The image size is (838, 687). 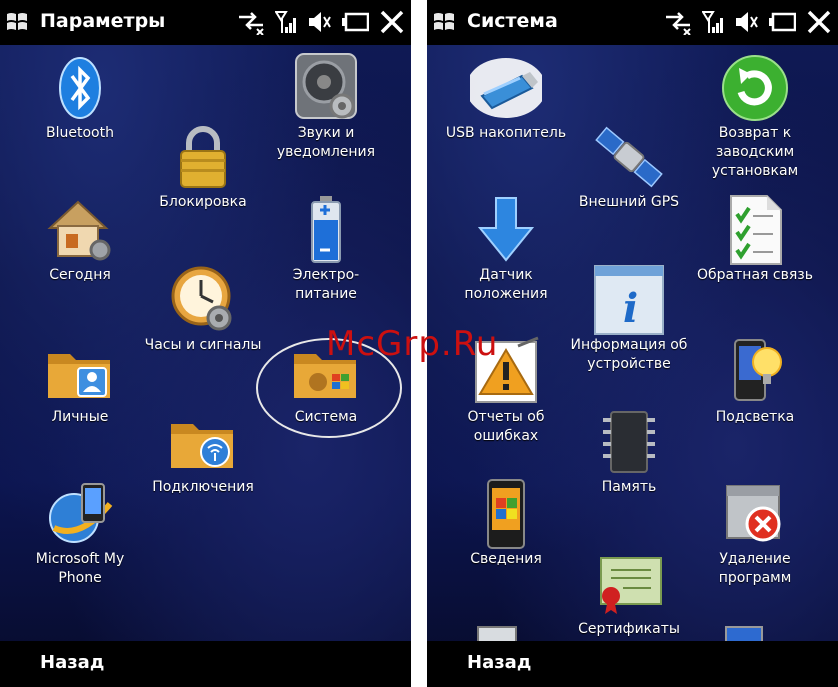 What do you see at coordinates (80, 88) in the screenshot?
I see `bluetooth-icon` at bounding box center [80, 88].